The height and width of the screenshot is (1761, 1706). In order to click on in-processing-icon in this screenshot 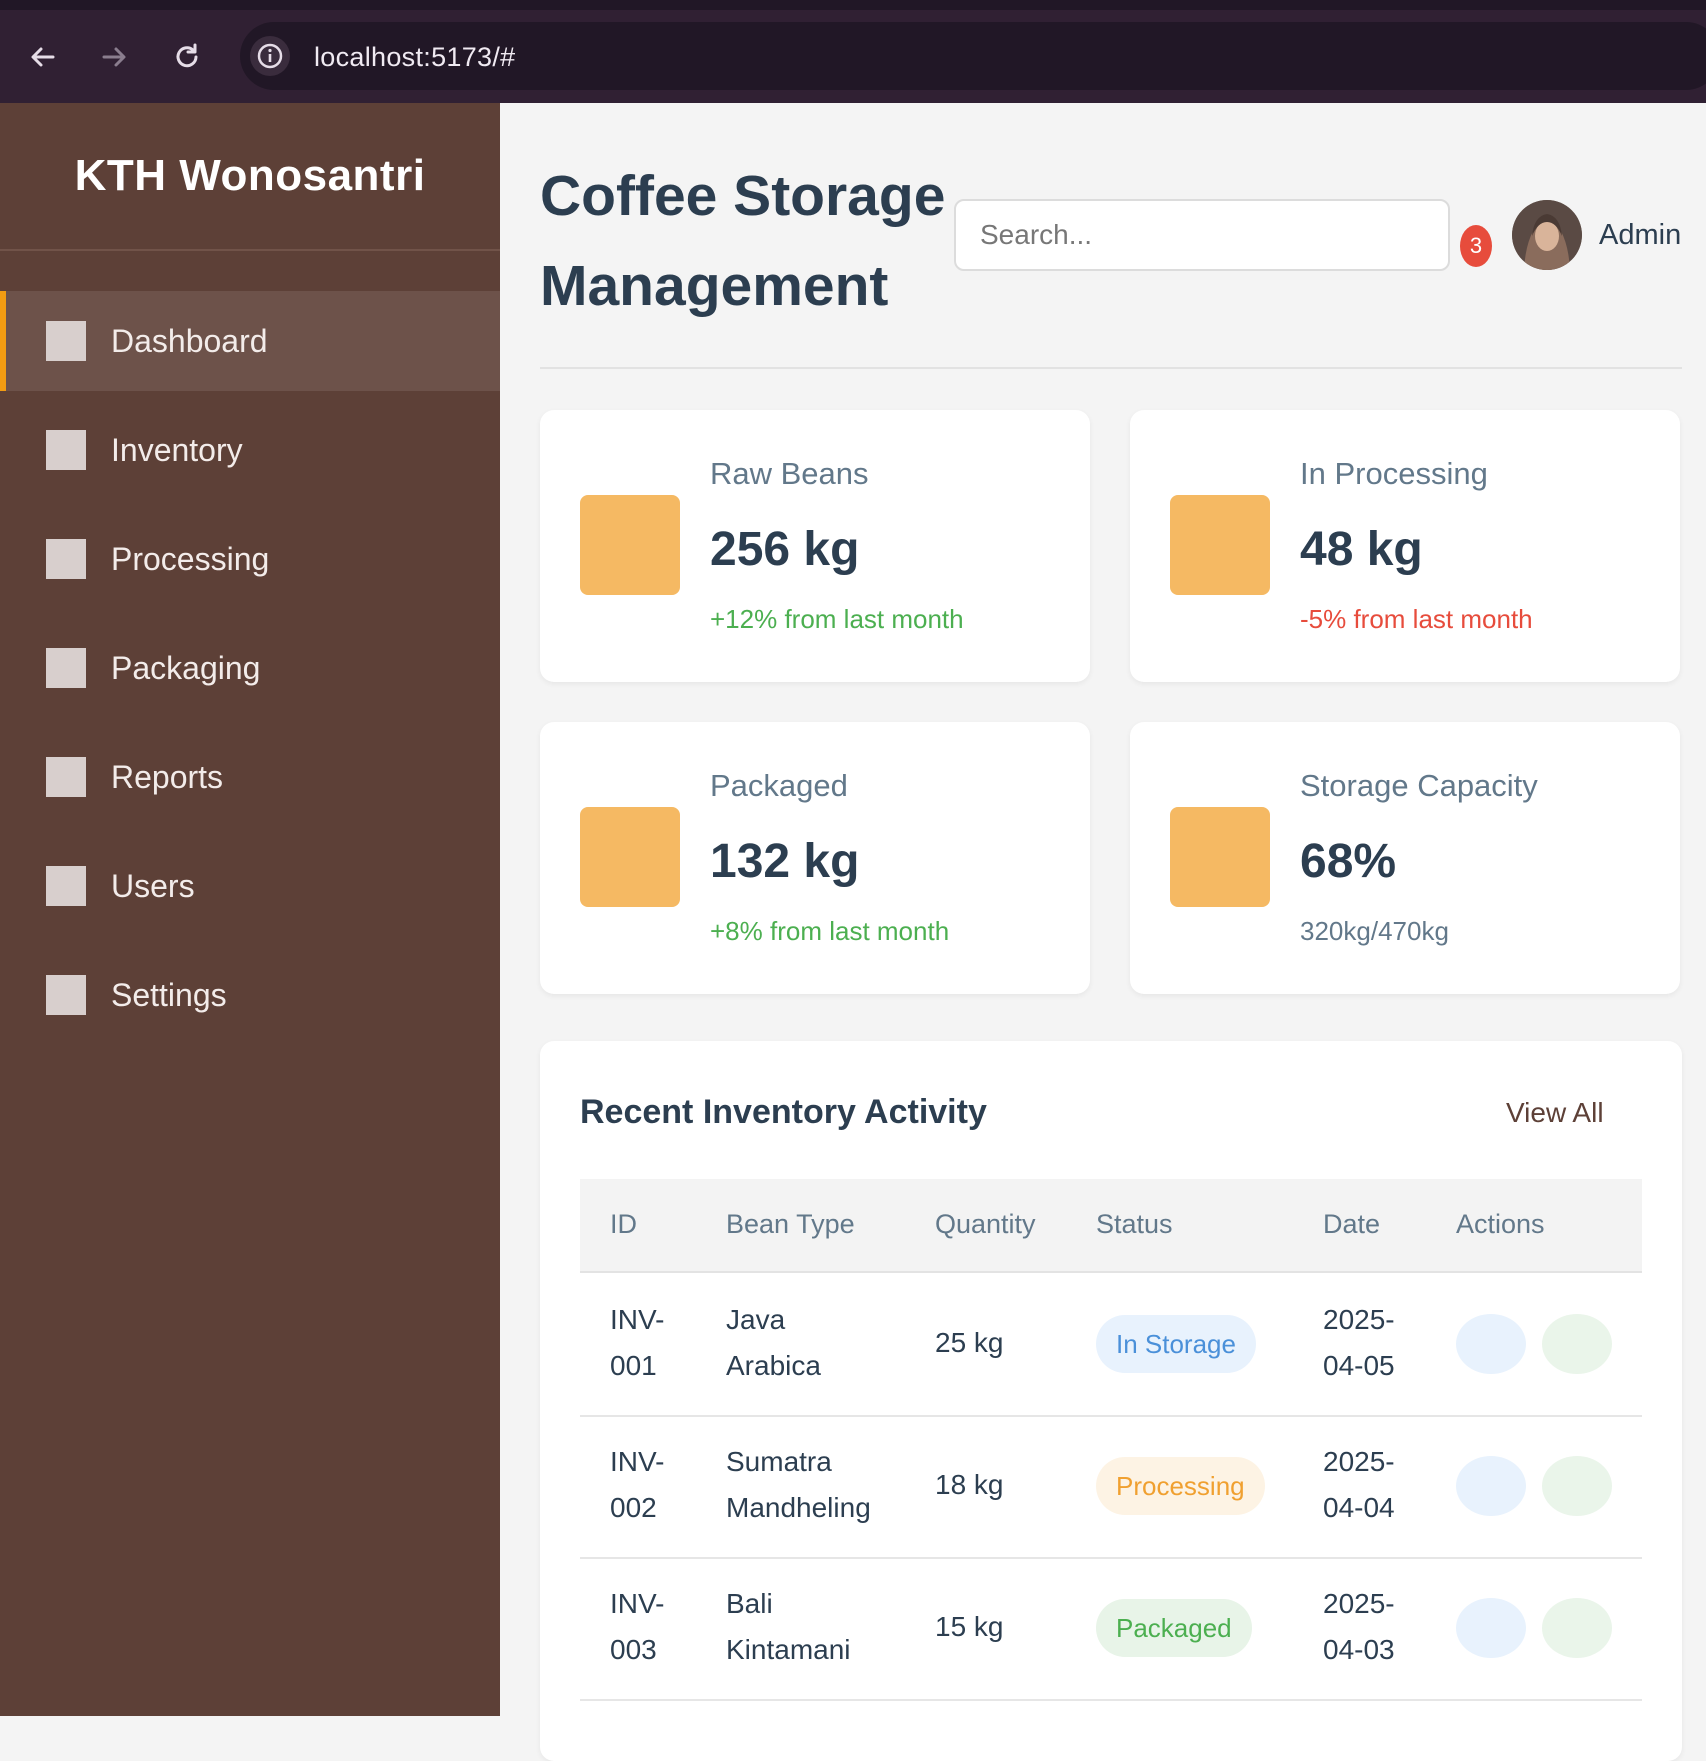, I will do `click(1220, 545)`.